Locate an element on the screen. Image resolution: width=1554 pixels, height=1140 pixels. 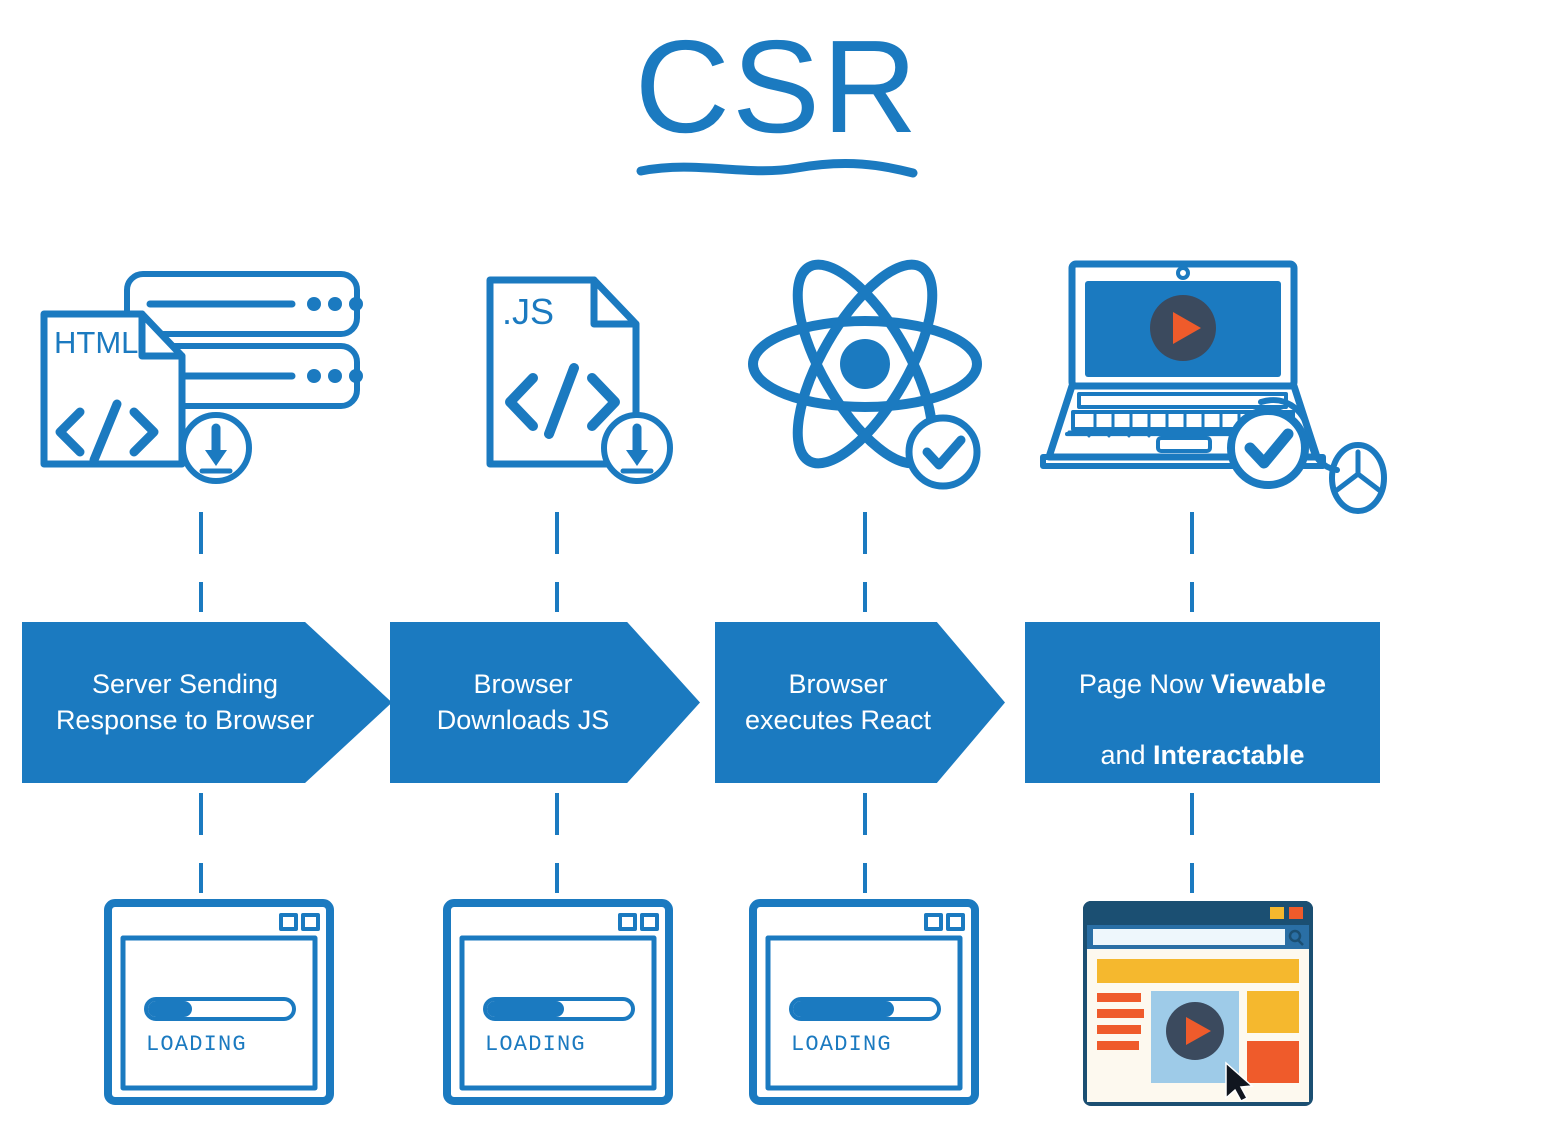
search-bar is located at coordinates (1198, 937).